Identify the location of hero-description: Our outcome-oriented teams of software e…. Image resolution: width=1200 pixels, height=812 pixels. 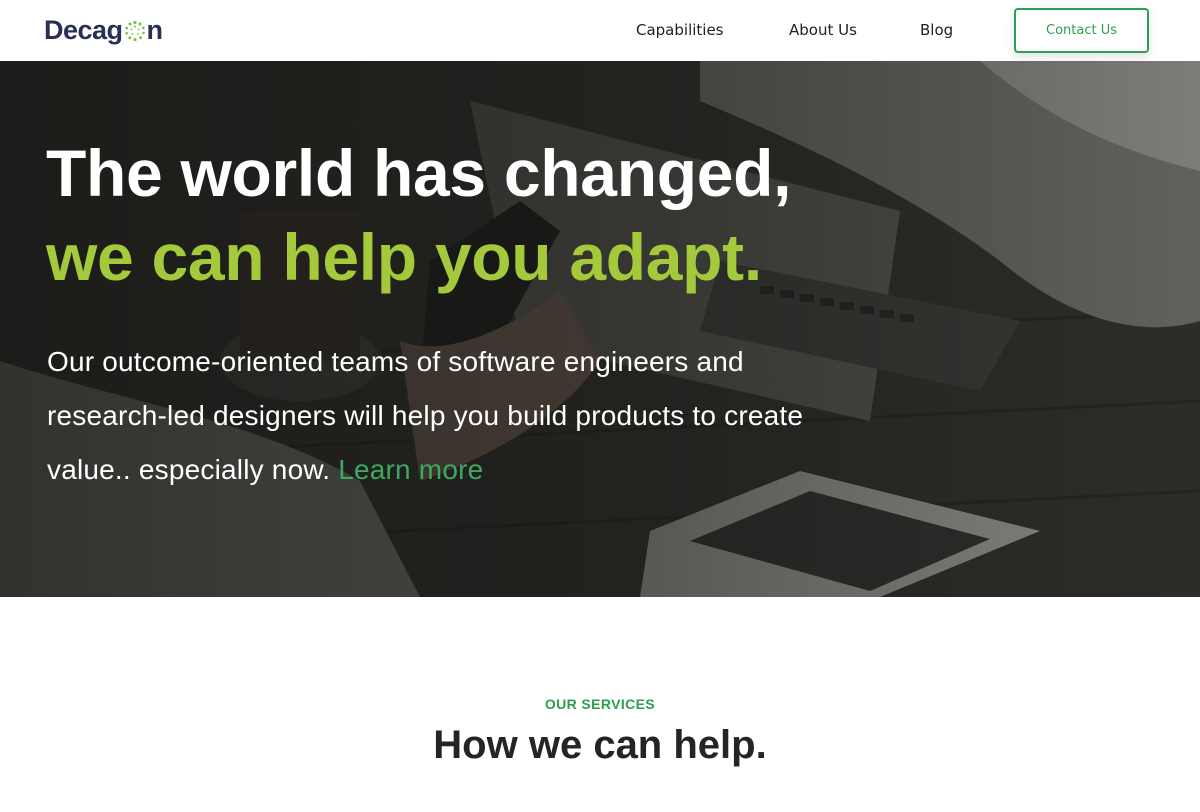
(457, 416).